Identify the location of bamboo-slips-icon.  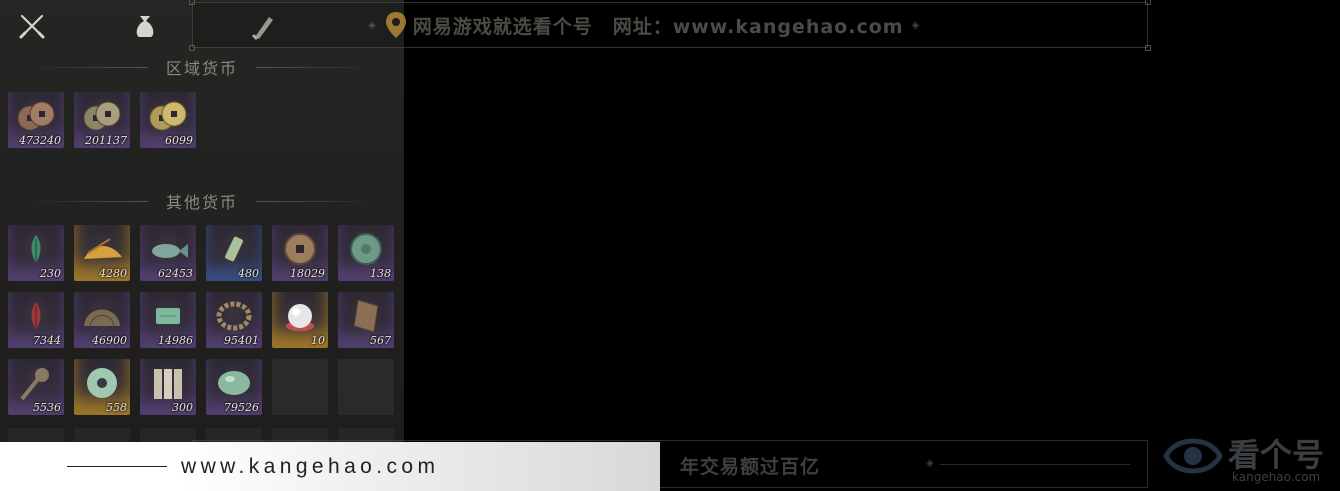
(168, 384).